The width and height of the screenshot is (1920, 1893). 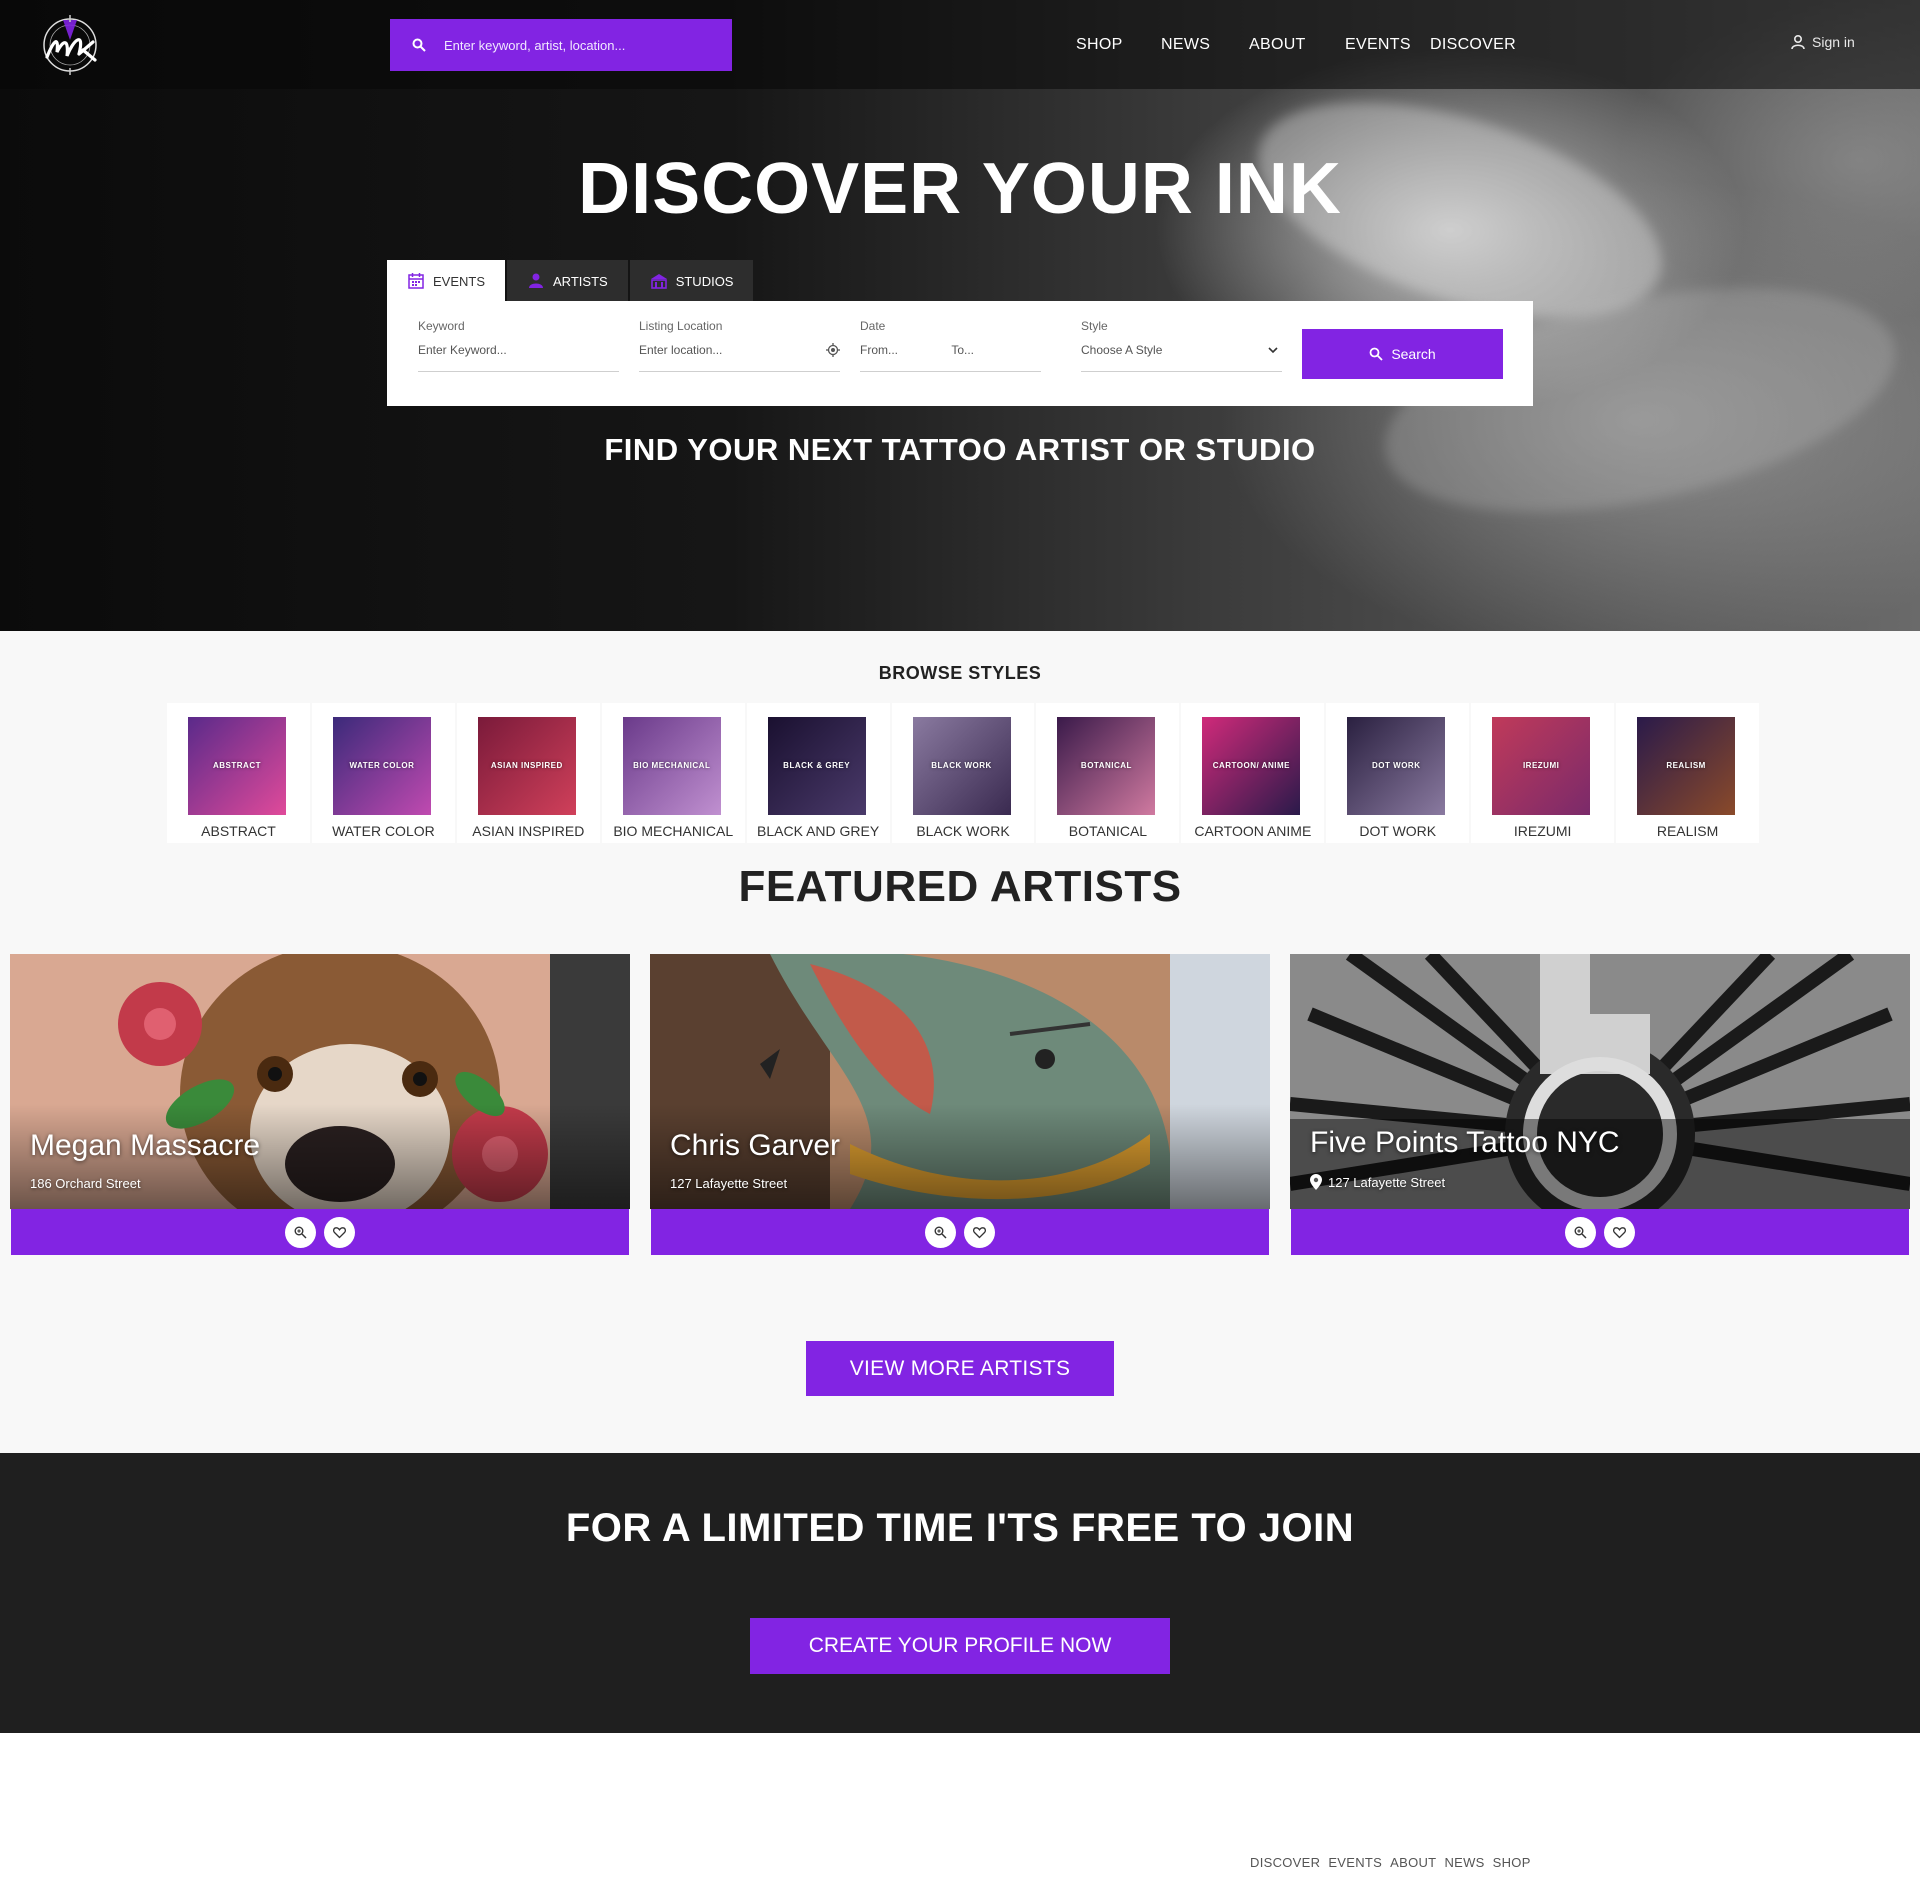 I want to click on style-card: DOT WORK DOT WORK, so click(x=1398, y=773).